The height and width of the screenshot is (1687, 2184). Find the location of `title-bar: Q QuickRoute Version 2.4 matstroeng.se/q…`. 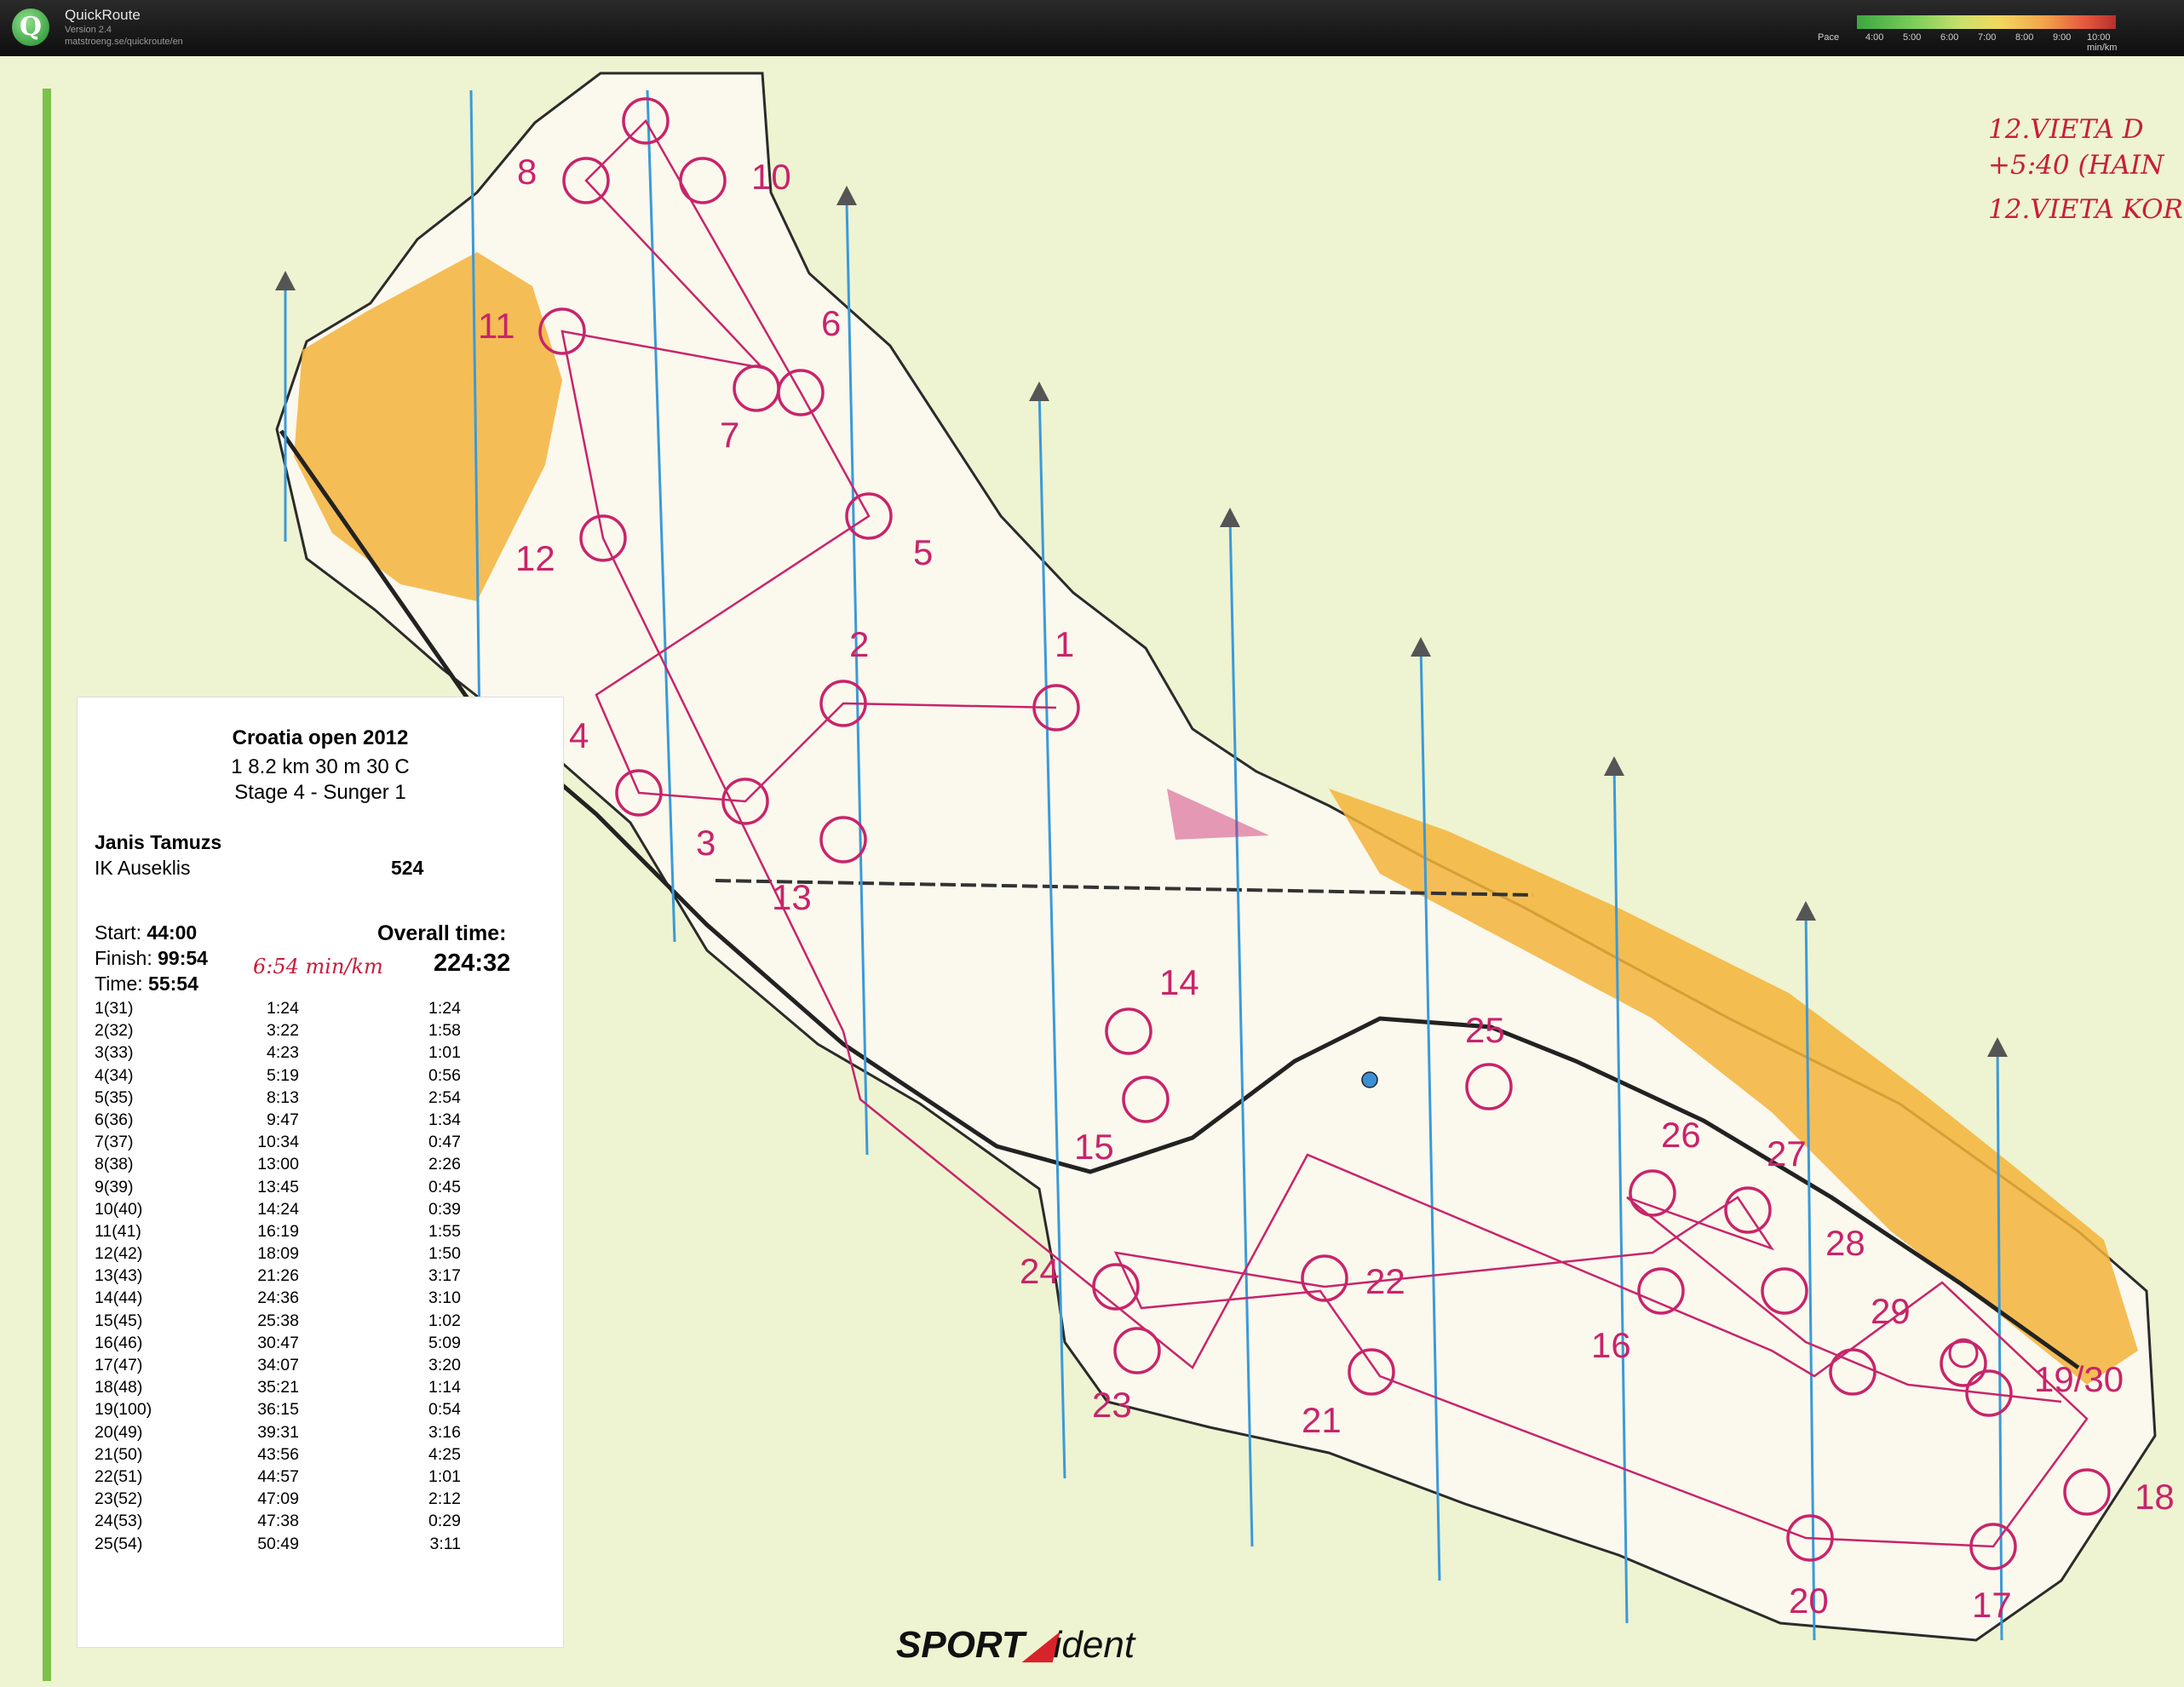

title-bar: Q QuickRoute Version 2.4 matstroeng.se/q… is located at coordinates (1092, 28).